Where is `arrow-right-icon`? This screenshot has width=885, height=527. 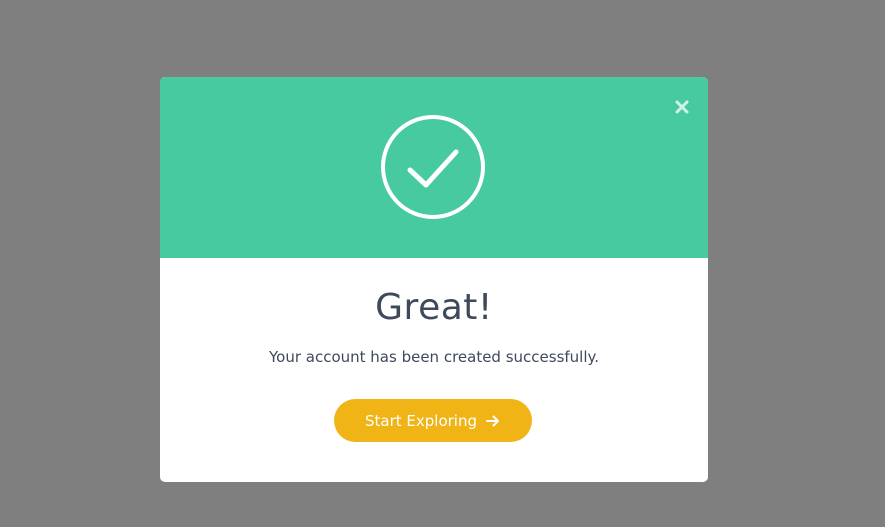 arrow-right-icon is located at coordinates (493, 421).